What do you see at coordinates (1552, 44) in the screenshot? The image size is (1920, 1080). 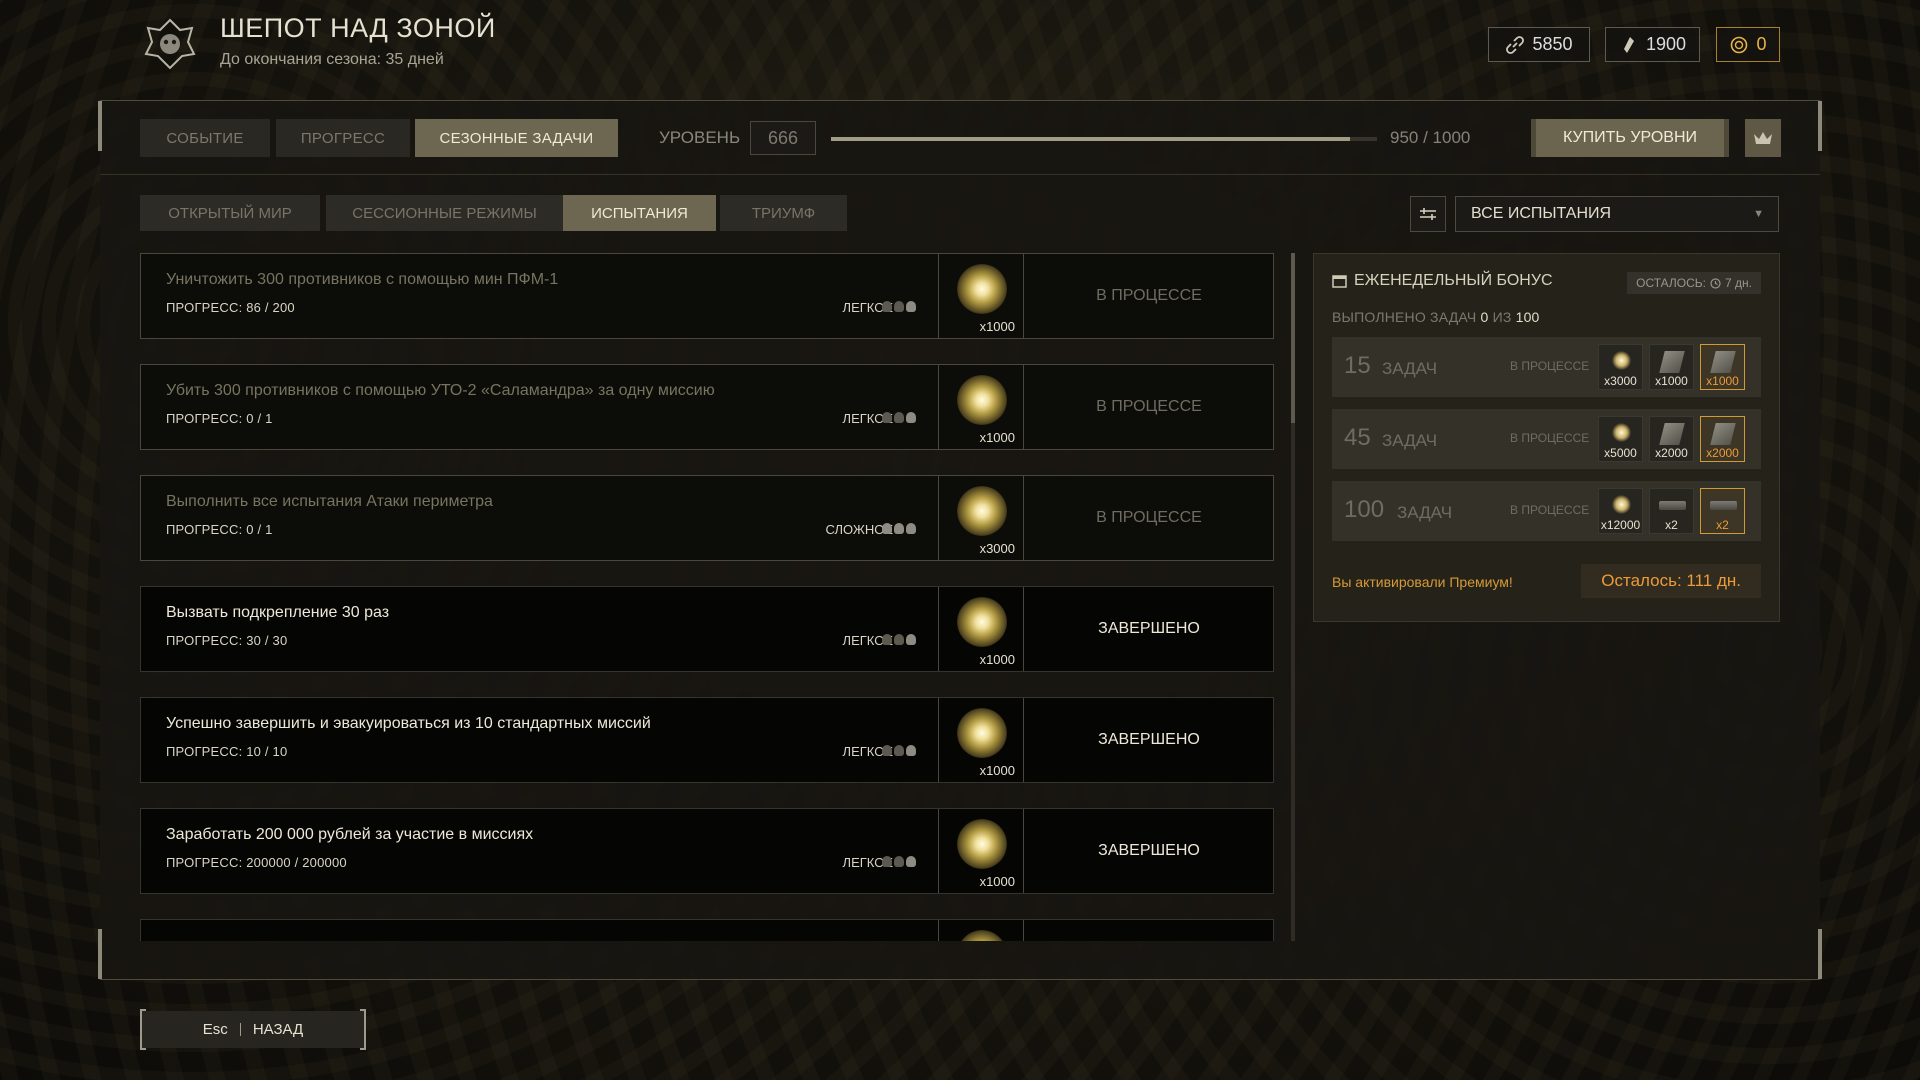 I see `currency-chain-value: 5850` at bounding box center [1552, 44].